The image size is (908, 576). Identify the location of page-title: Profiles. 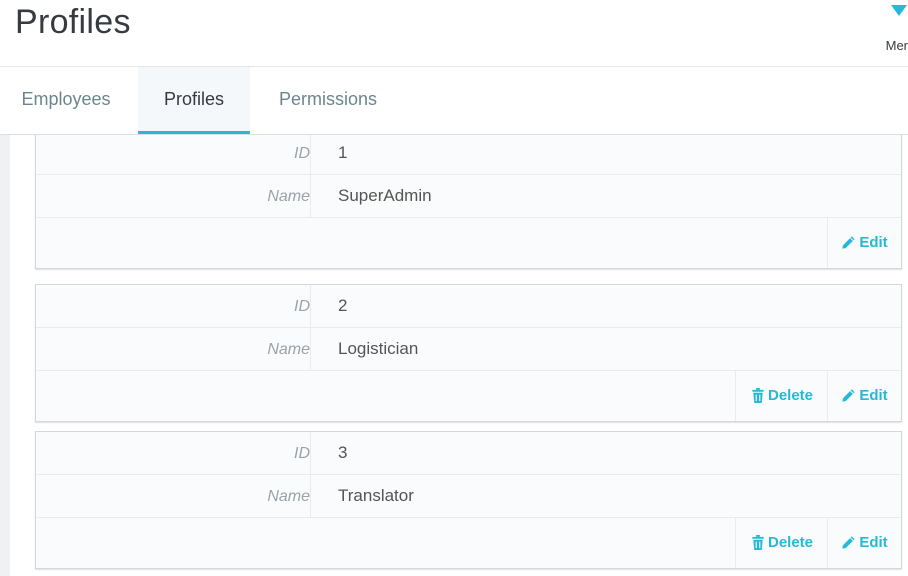
(73, 22).